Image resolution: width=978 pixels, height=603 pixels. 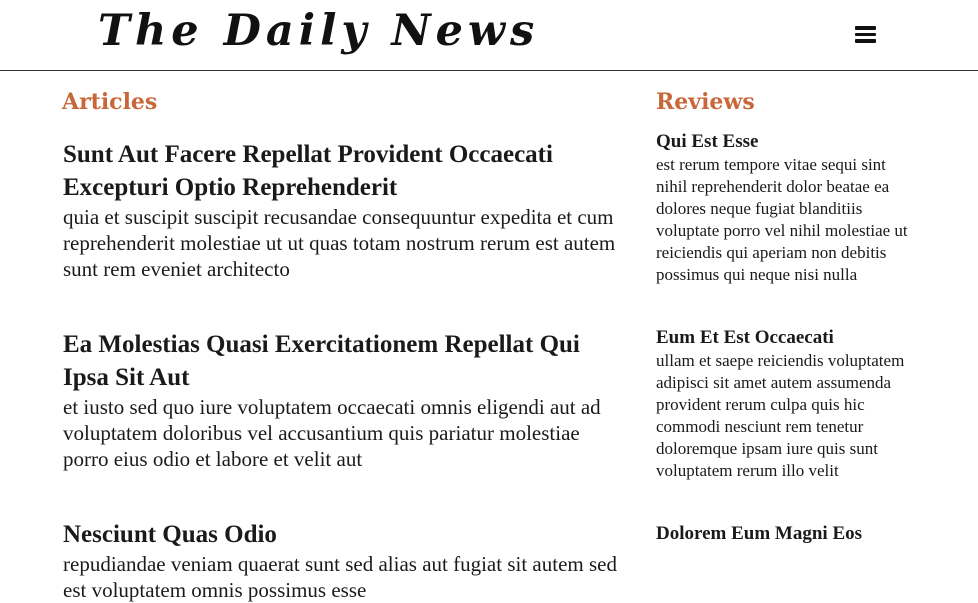 What do you see at coordinates (318, 31) in the screenshot?
I see `site-logo-title: The Daily News` at bounding box center [318, 31].